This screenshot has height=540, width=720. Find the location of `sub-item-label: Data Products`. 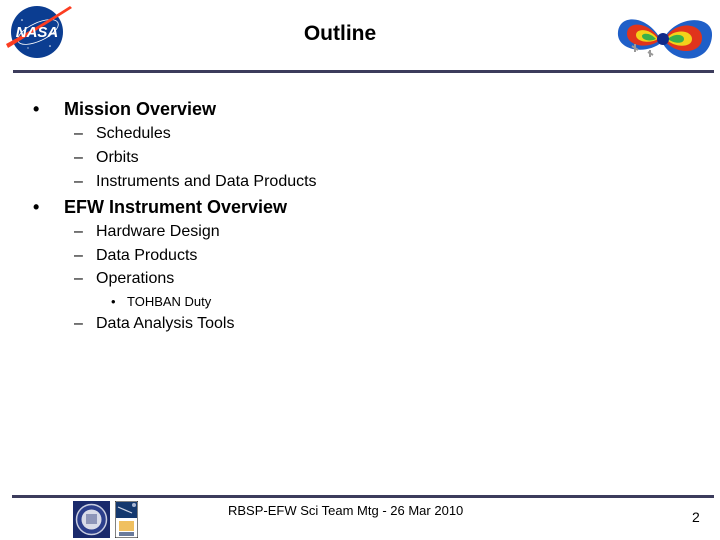

sub-item-label: Data Products is located at coordinates (147, 255).